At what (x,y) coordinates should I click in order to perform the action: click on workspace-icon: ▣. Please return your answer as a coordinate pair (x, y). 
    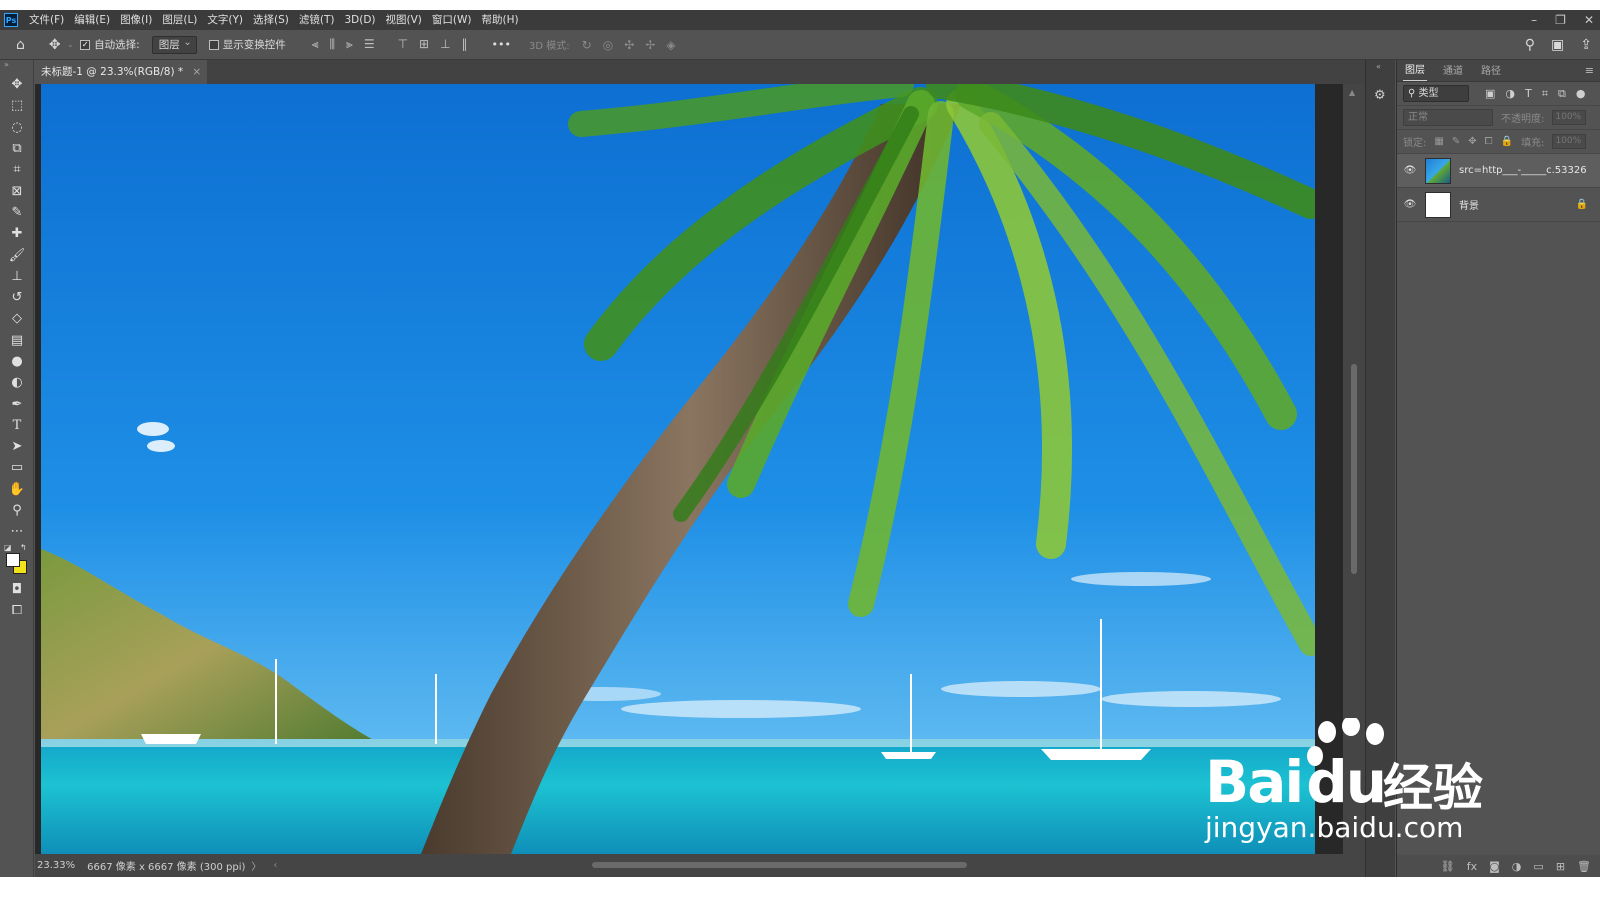
    Looking at the image, I should click on (1557, 45).